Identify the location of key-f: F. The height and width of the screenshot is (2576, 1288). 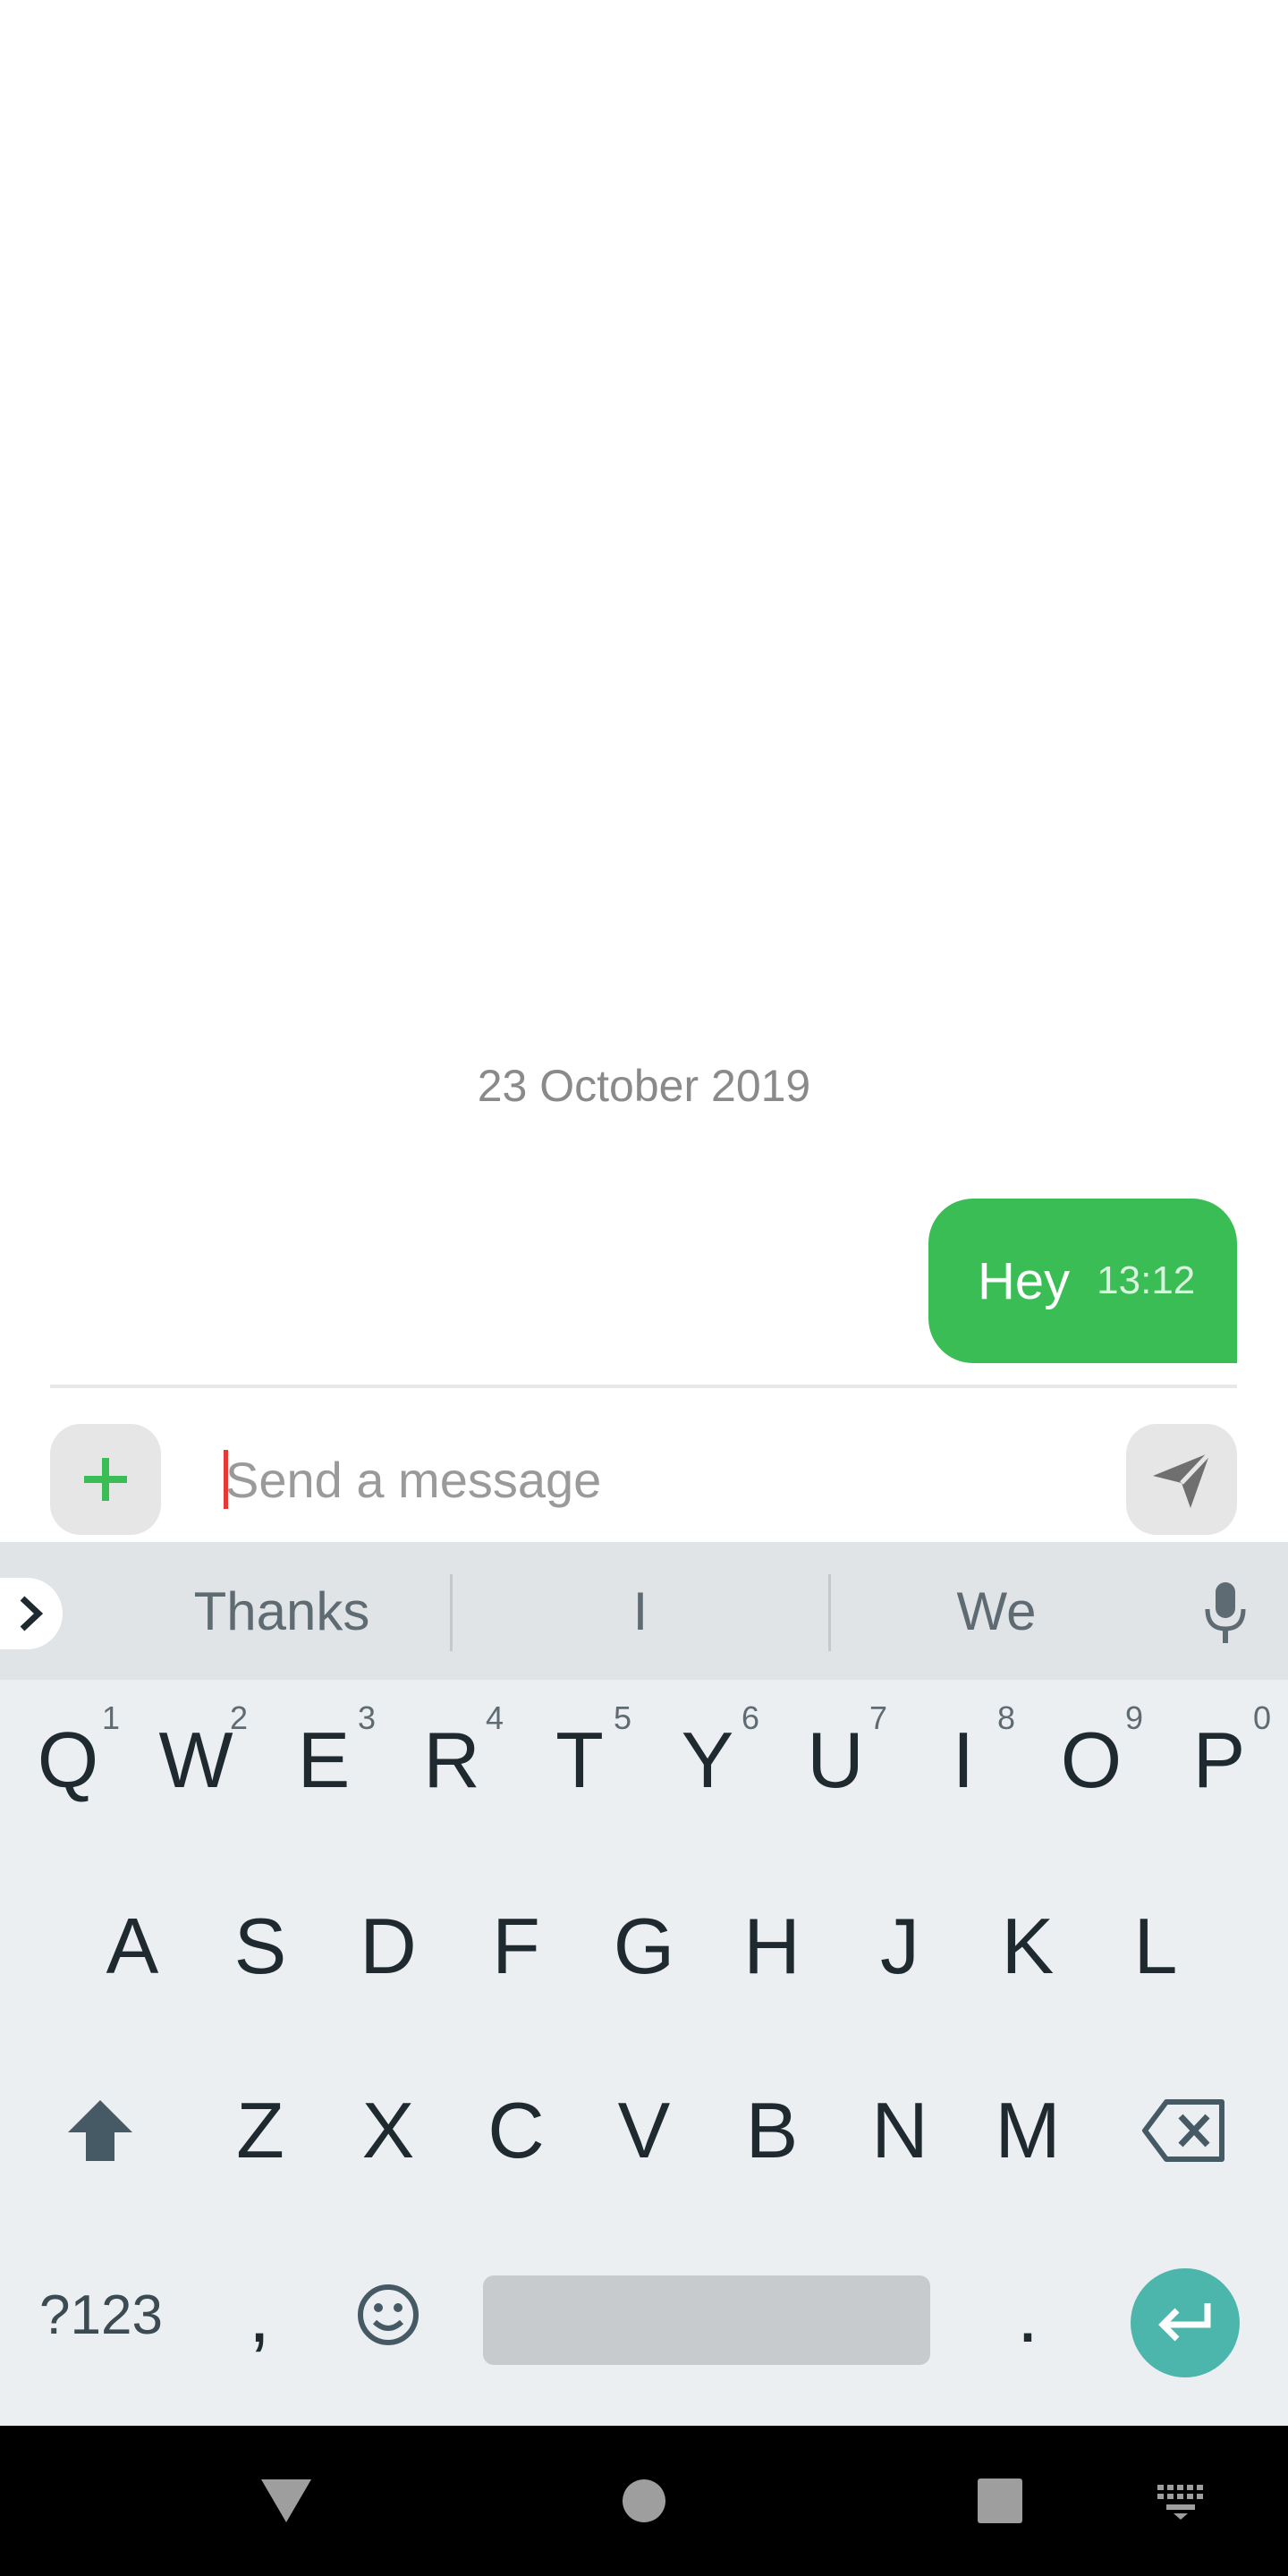
(516, 1946).